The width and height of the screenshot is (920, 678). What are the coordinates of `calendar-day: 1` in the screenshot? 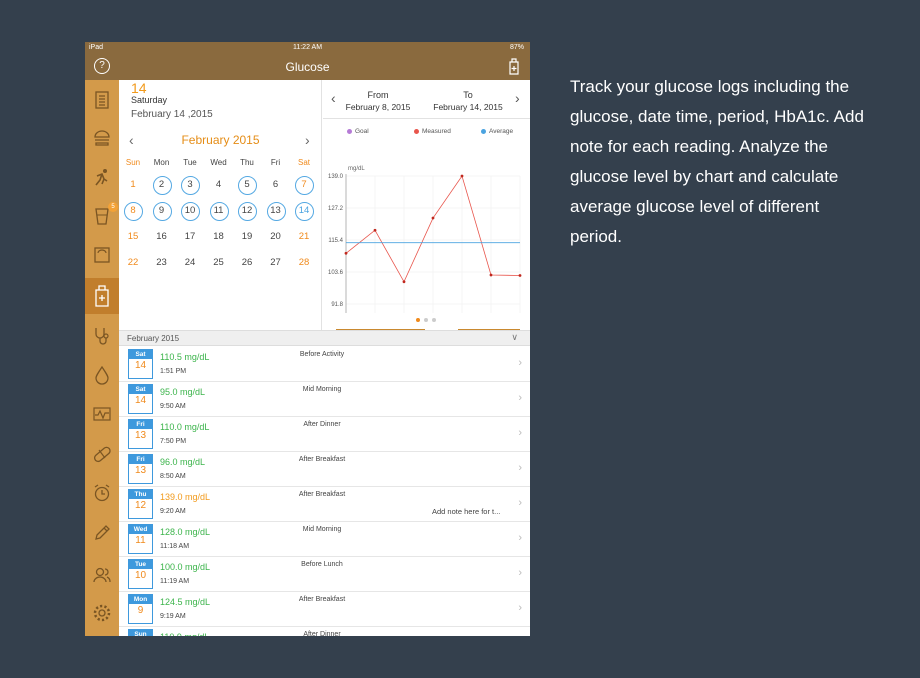 It's located at (133, 185).